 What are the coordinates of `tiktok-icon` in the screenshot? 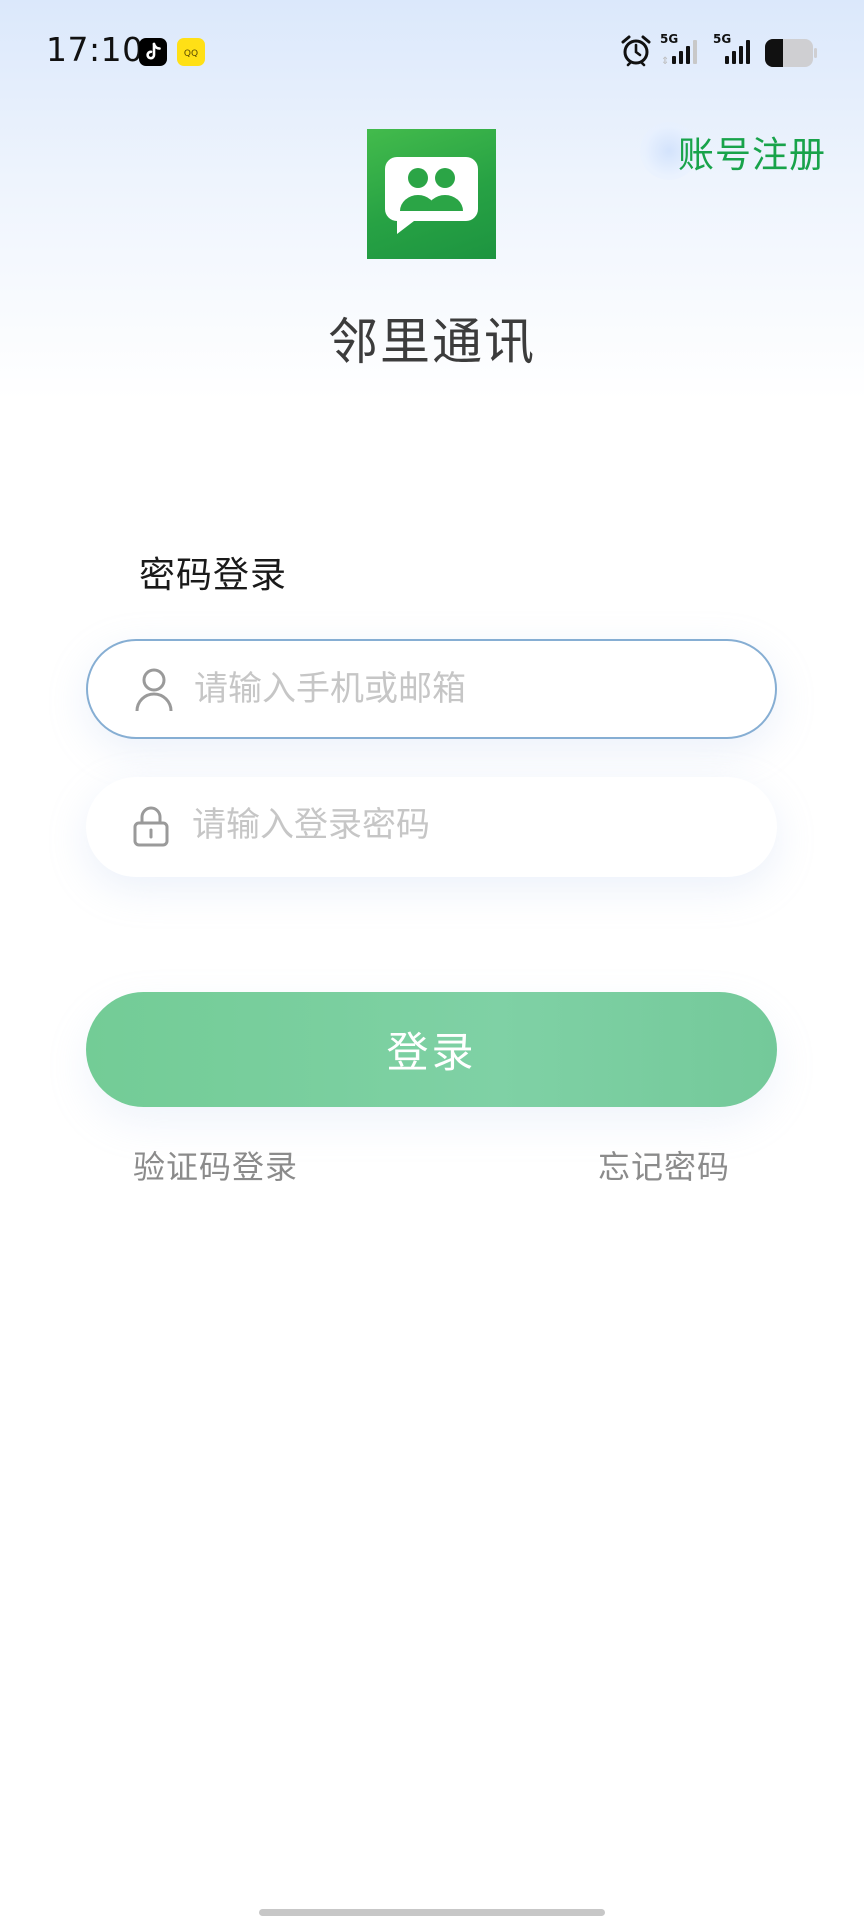 It's located at (153, 52).